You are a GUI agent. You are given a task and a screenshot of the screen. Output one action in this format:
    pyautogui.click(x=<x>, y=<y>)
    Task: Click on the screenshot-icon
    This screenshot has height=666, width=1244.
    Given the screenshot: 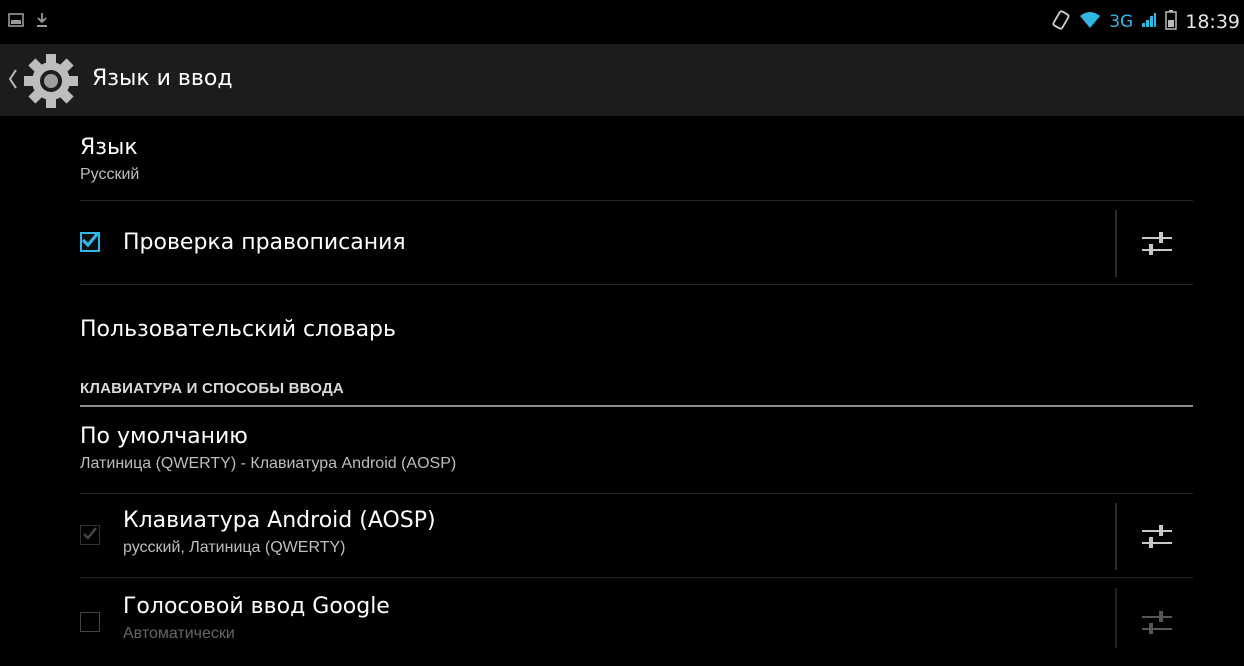 What is the action you would take?
    pyautogui.click(x=16, y=22)
    